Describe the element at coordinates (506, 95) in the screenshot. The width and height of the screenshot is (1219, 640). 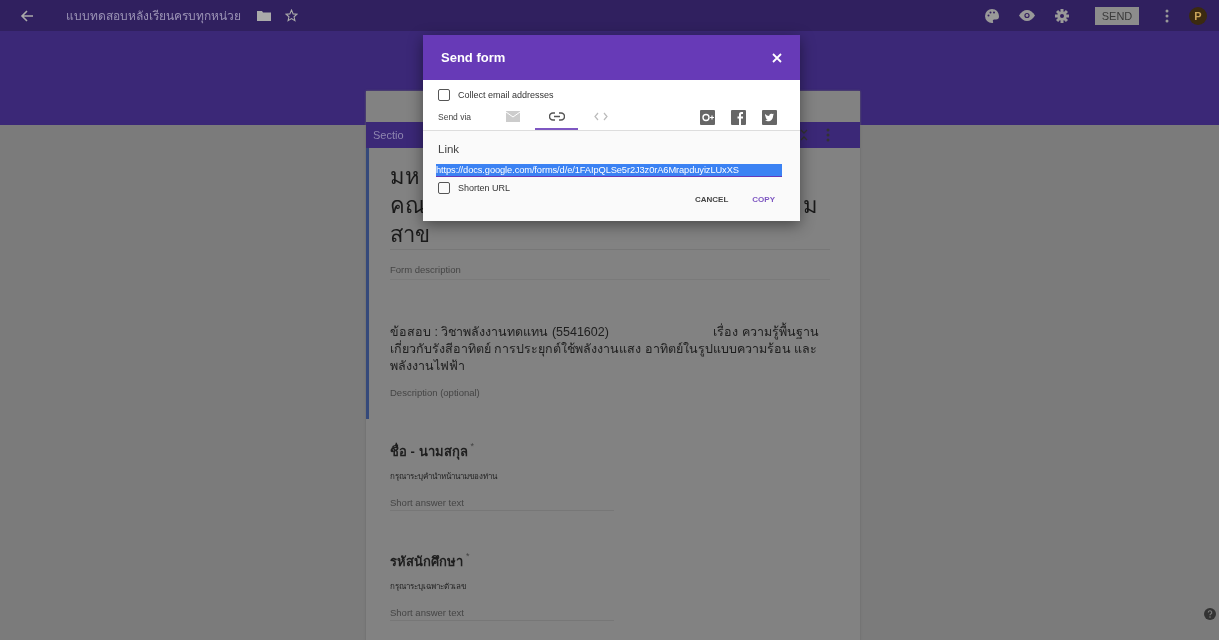
I see `checkbox-label: Collect email addresses` at that location.